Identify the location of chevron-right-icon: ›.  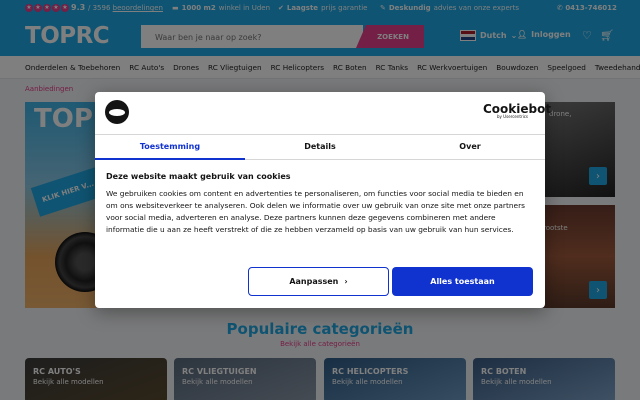
(346, 281).